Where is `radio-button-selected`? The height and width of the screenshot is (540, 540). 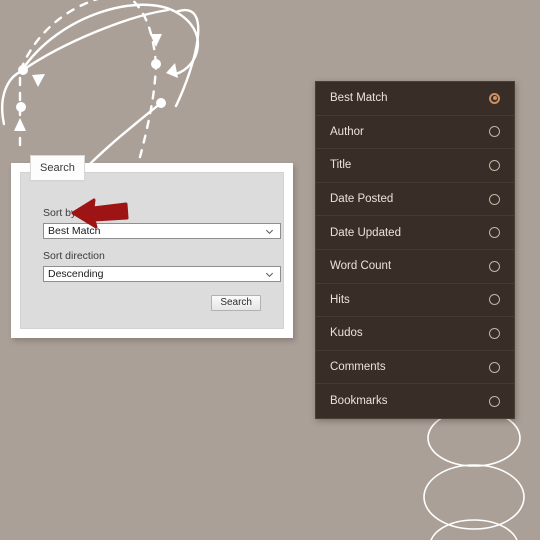
radio-button-selected is located at coordinates (494, 98).